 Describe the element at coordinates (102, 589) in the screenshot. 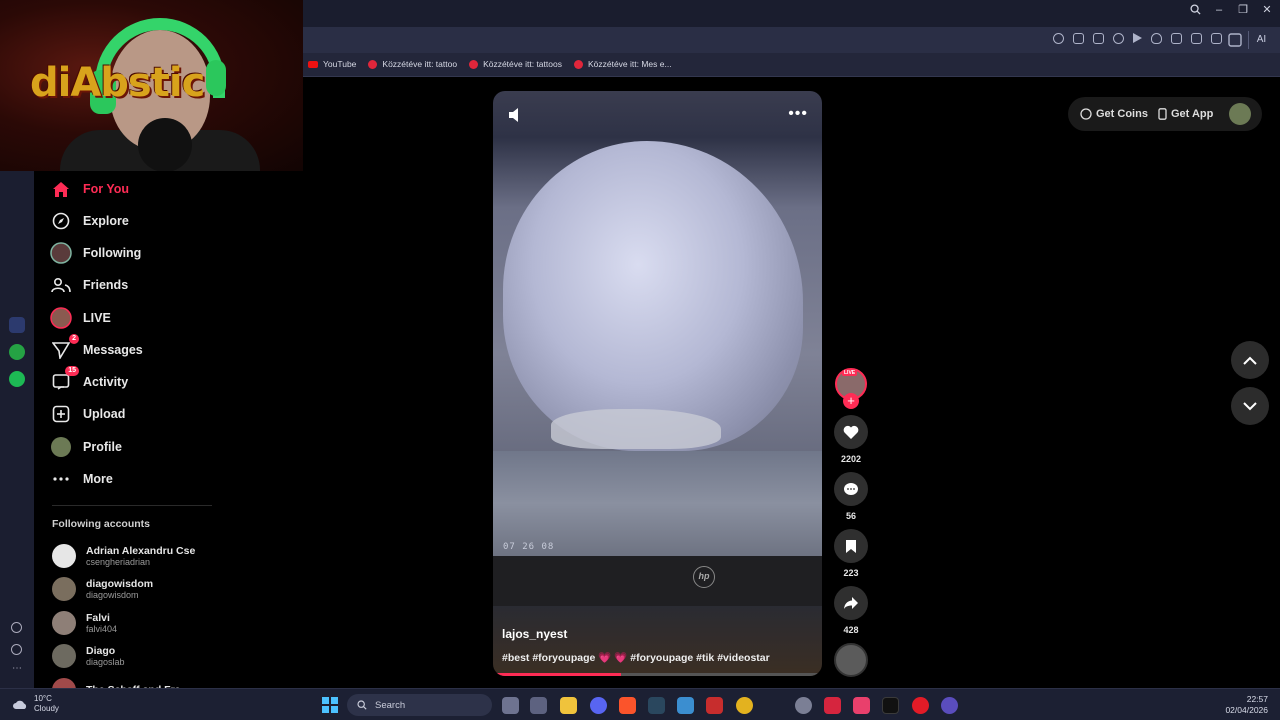

I see `following-account-item: diagowisdom diagowisdom` at that location.